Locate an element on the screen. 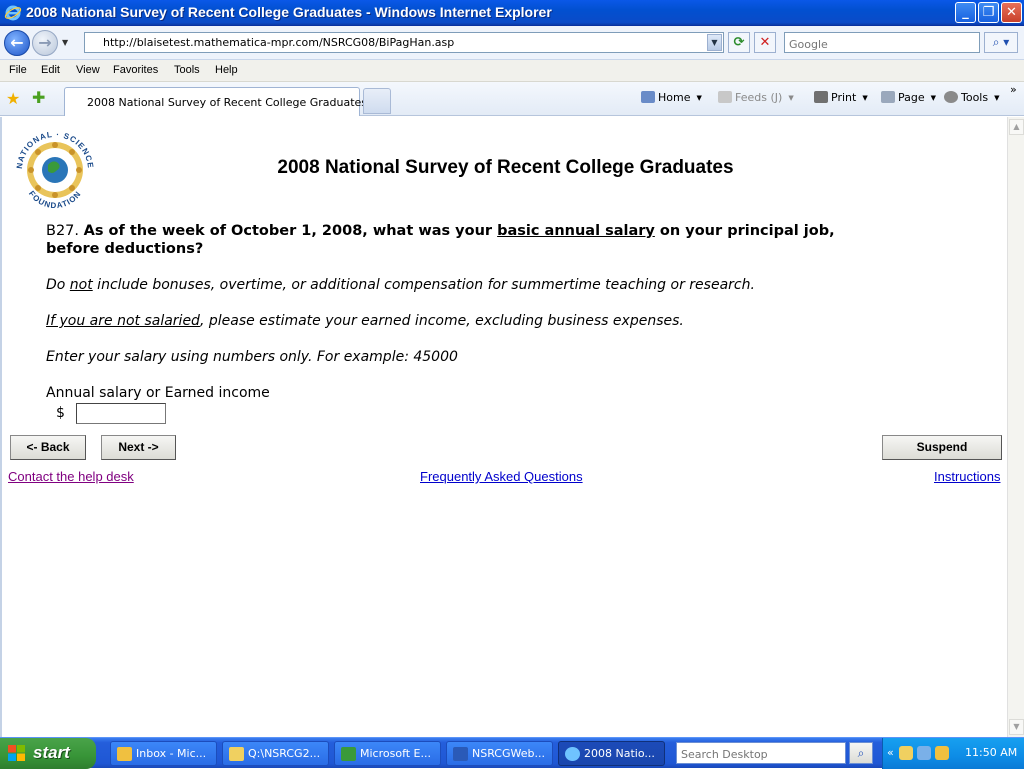 This screenshot has width=1024, height=769. word-icon is located at coordinates (460, 754).